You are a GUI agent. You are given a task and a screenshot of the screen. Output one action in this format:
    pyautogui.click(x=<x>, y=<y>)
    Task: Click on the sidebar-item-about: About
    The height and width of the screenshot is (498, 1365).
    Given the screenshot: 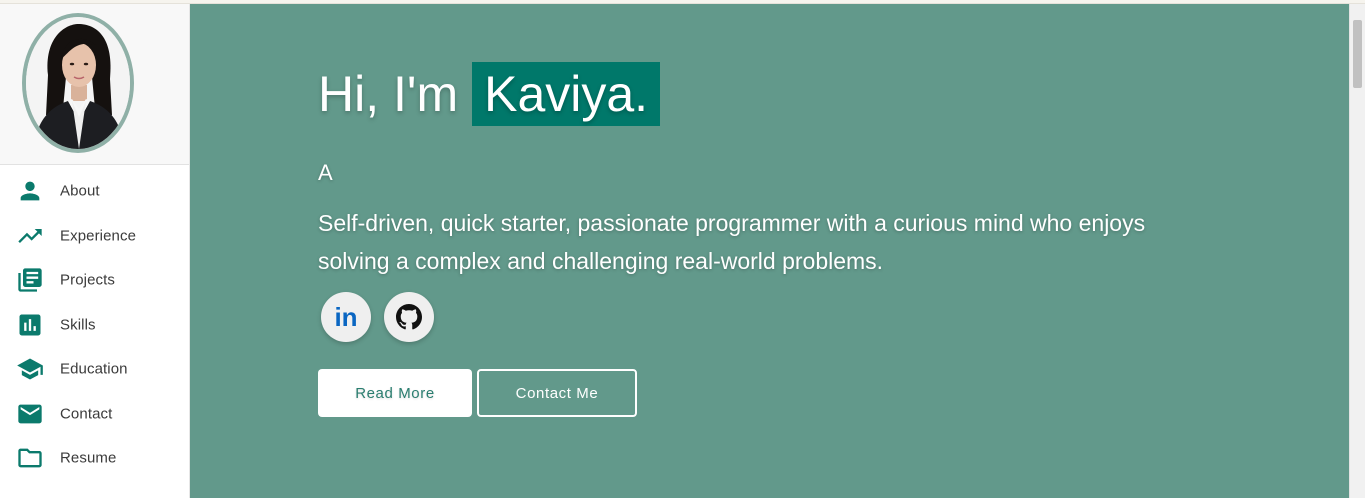 What is the action you would take?
    pyautogui.click(x=94, y=191)
    